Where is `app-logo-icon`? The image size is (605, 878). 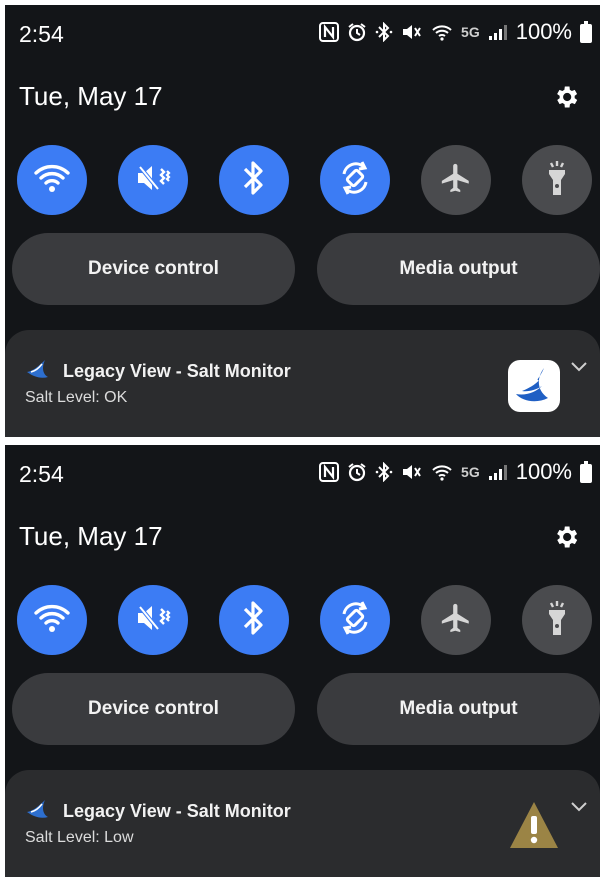 app-logo-icon is located at coordinates (534, 386).